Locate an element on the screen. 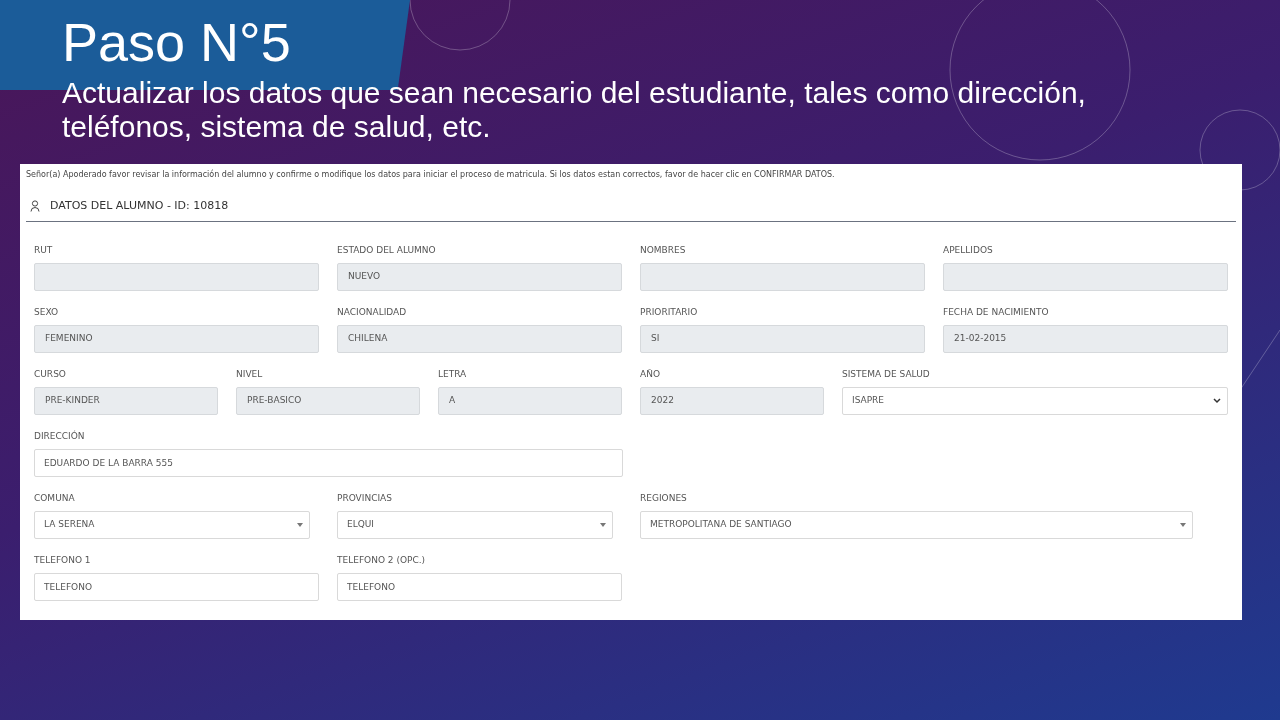 This screenshot has width=1280, height=720. readonly-field: SI is located at coordinates (782, 338).